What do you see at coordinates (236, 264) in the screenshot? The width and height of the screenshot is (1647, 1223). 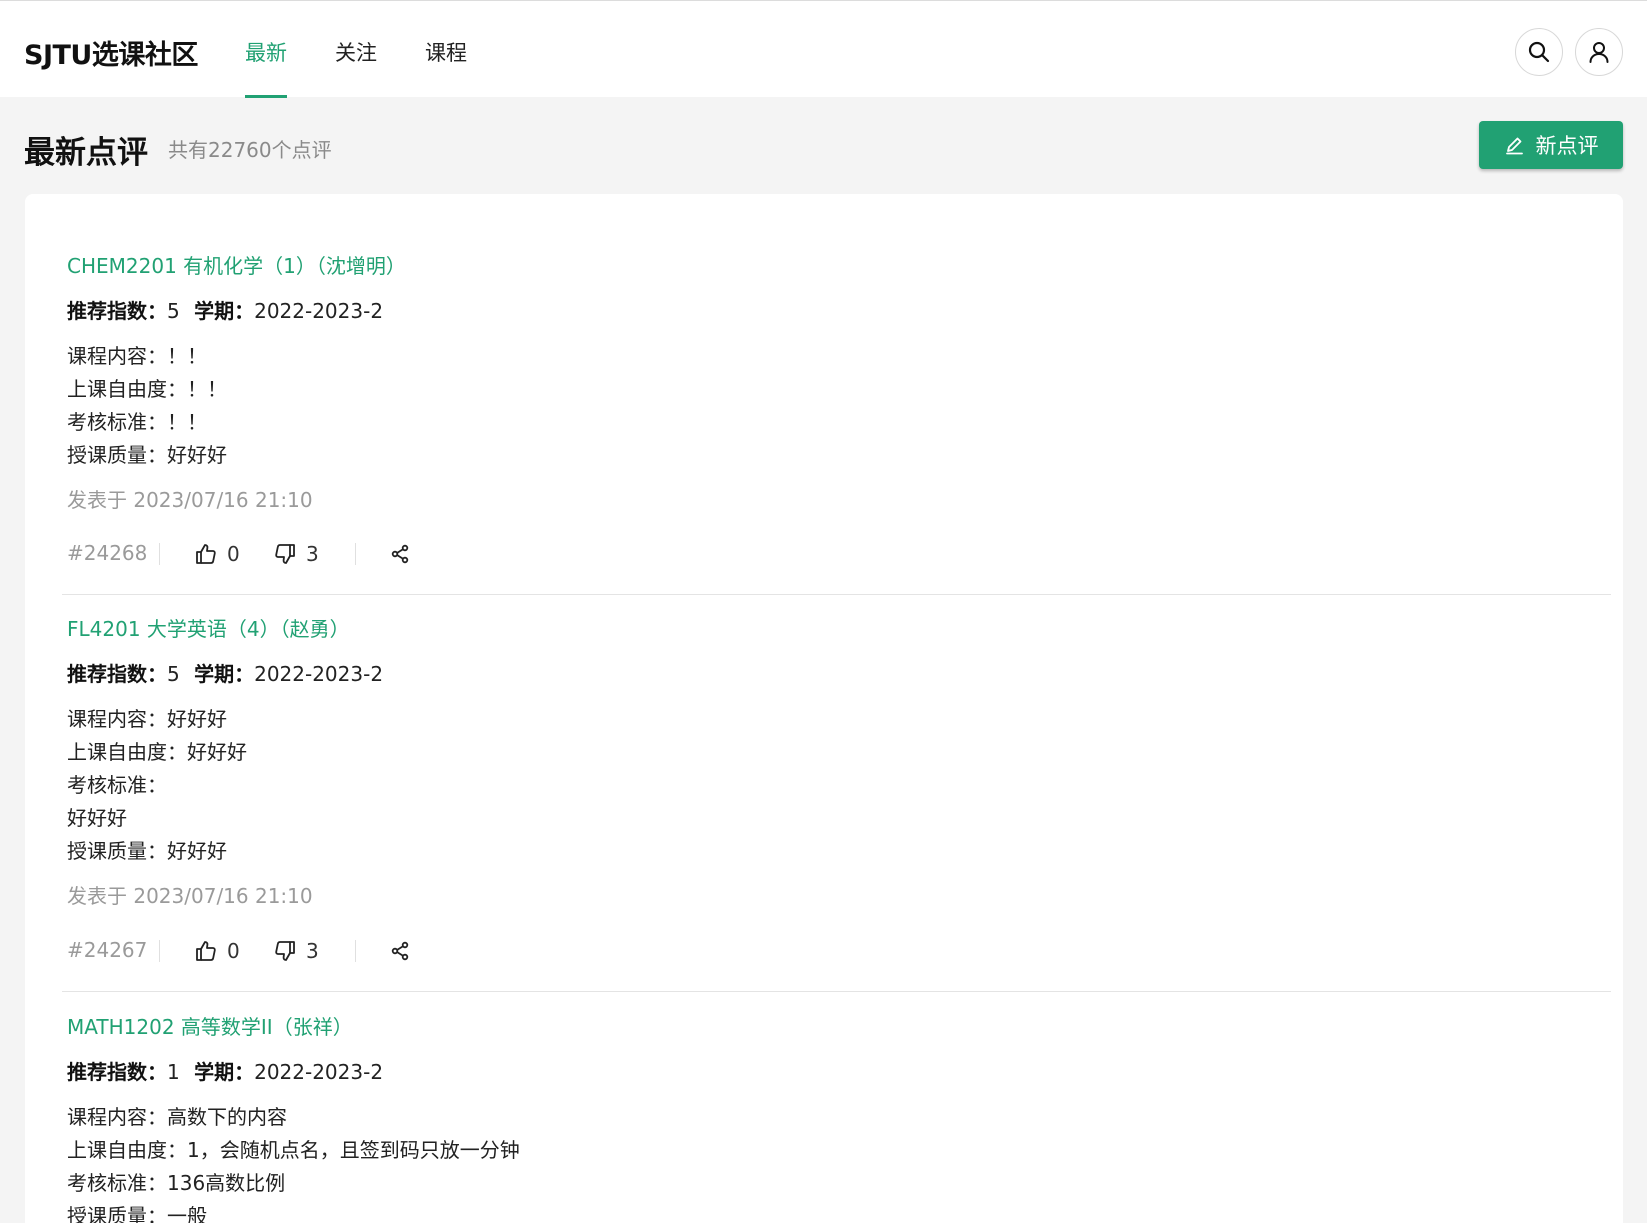 I see `course-link: CHEM2201 有机化学（1）（沈增明）` at bounding box center [236, 264].